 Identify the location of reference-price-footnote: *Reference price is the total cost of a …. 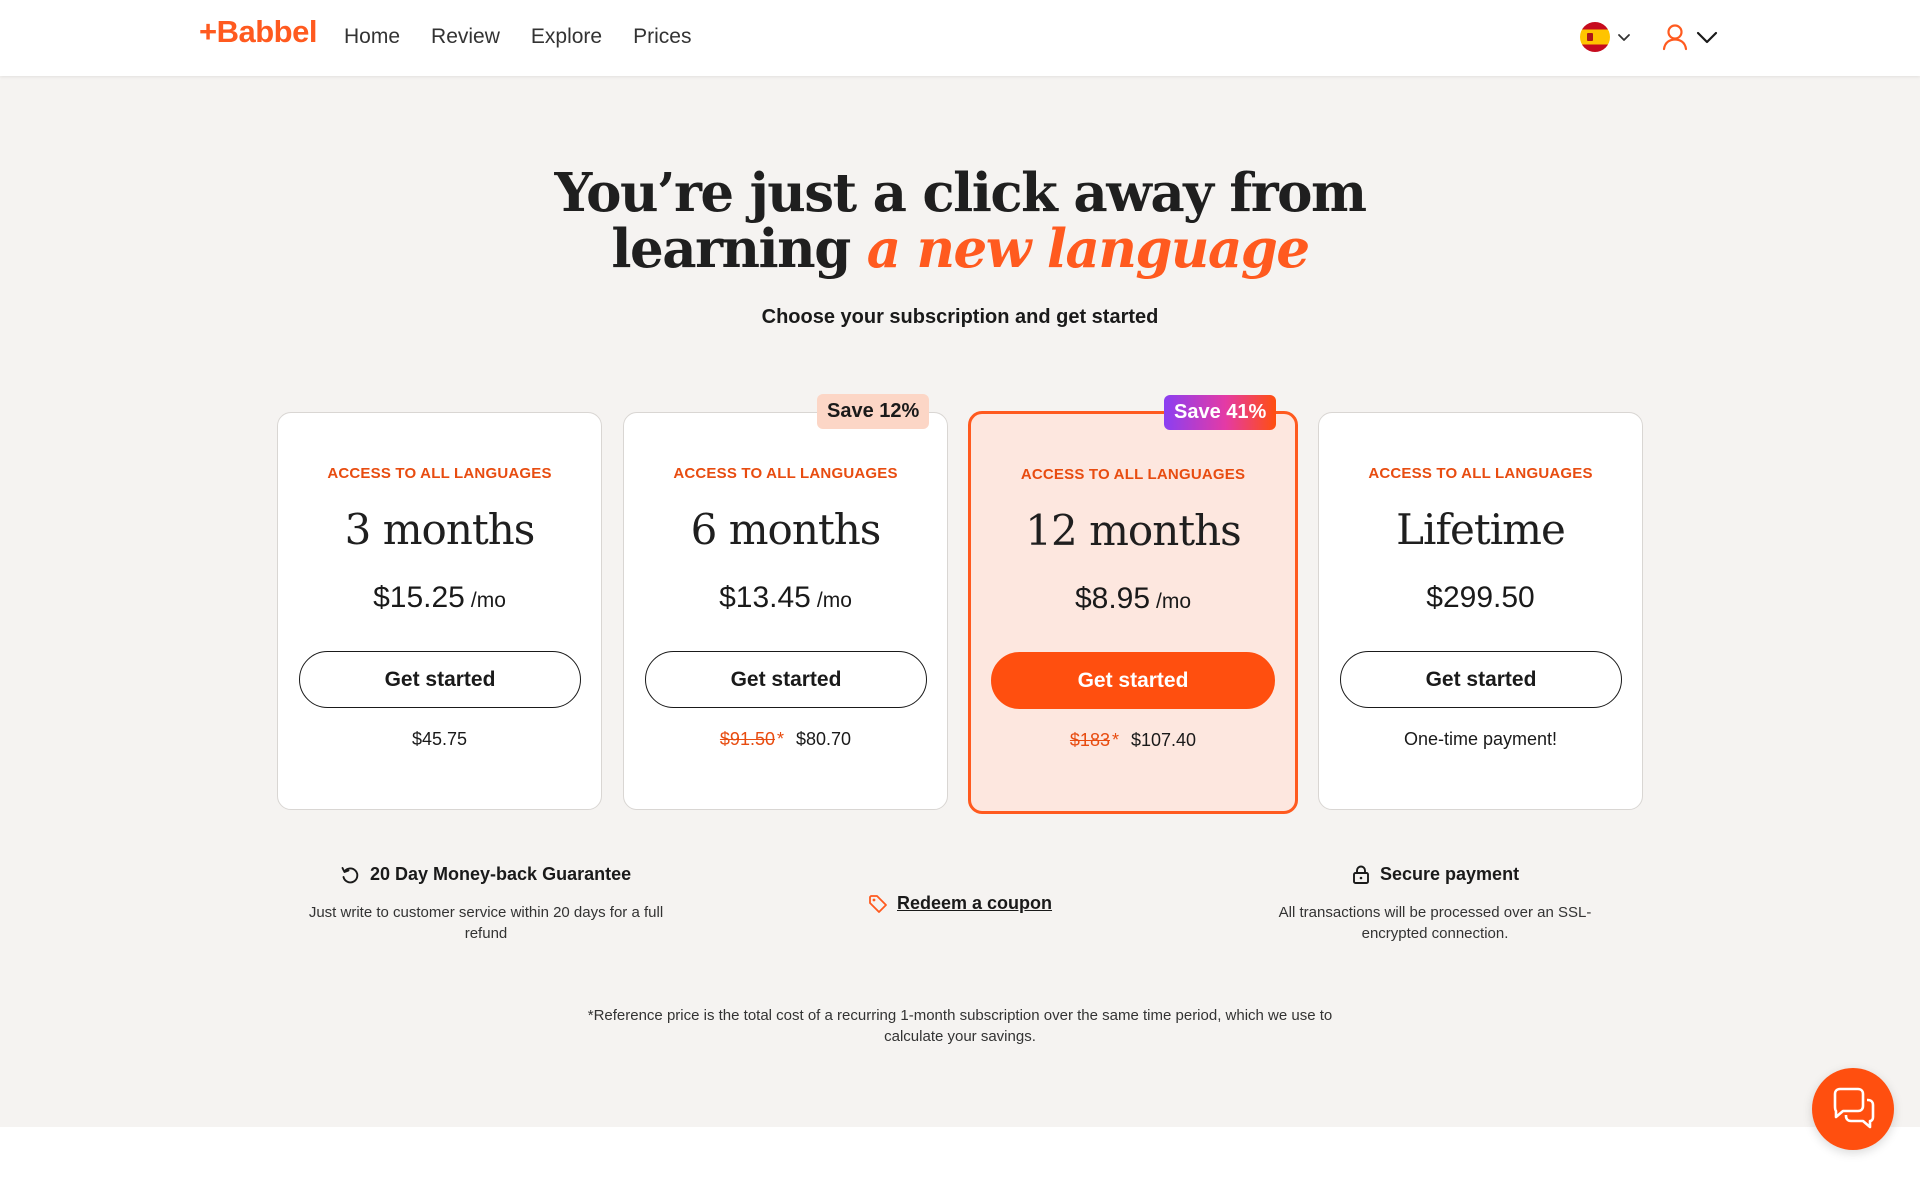
(960, 1026).